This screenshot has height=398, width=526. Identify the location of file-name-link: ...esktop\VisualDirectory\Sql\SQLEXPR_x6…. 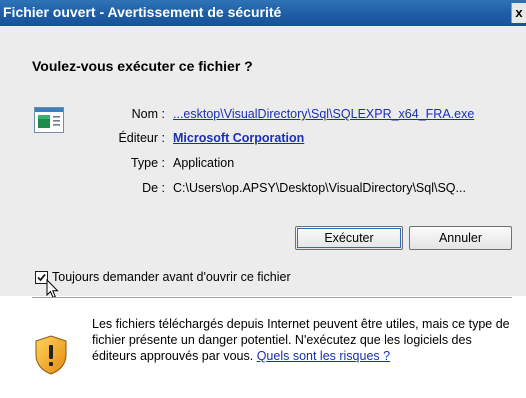
(323, 114).